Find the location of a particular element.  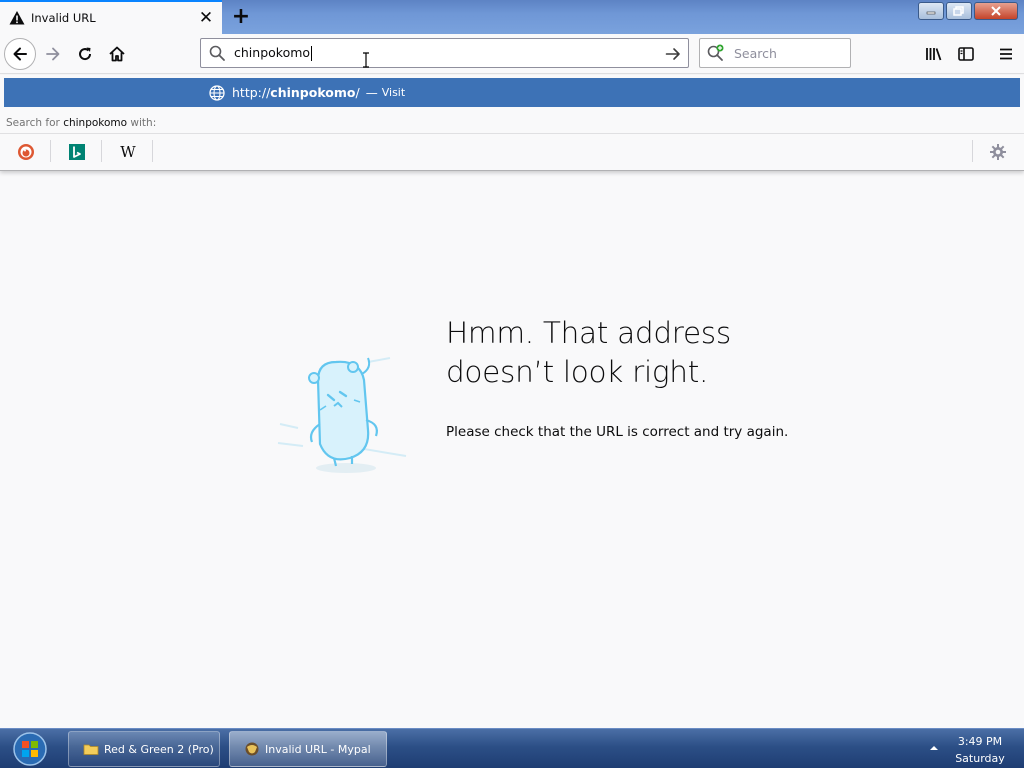

title-bar: Invalid URL ✕ + is located at coordinates (512, 17).